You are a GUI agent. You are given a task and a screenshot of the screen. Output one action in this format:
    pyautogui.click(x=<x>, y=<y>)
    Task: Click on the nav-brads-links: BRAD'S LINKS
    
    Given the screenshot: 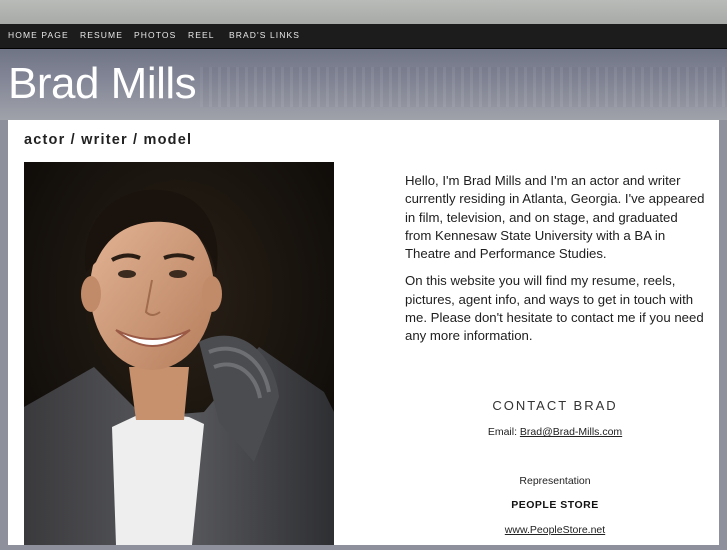 What is the action you would take?
    pyautogui.click(x=264, y=36)
    